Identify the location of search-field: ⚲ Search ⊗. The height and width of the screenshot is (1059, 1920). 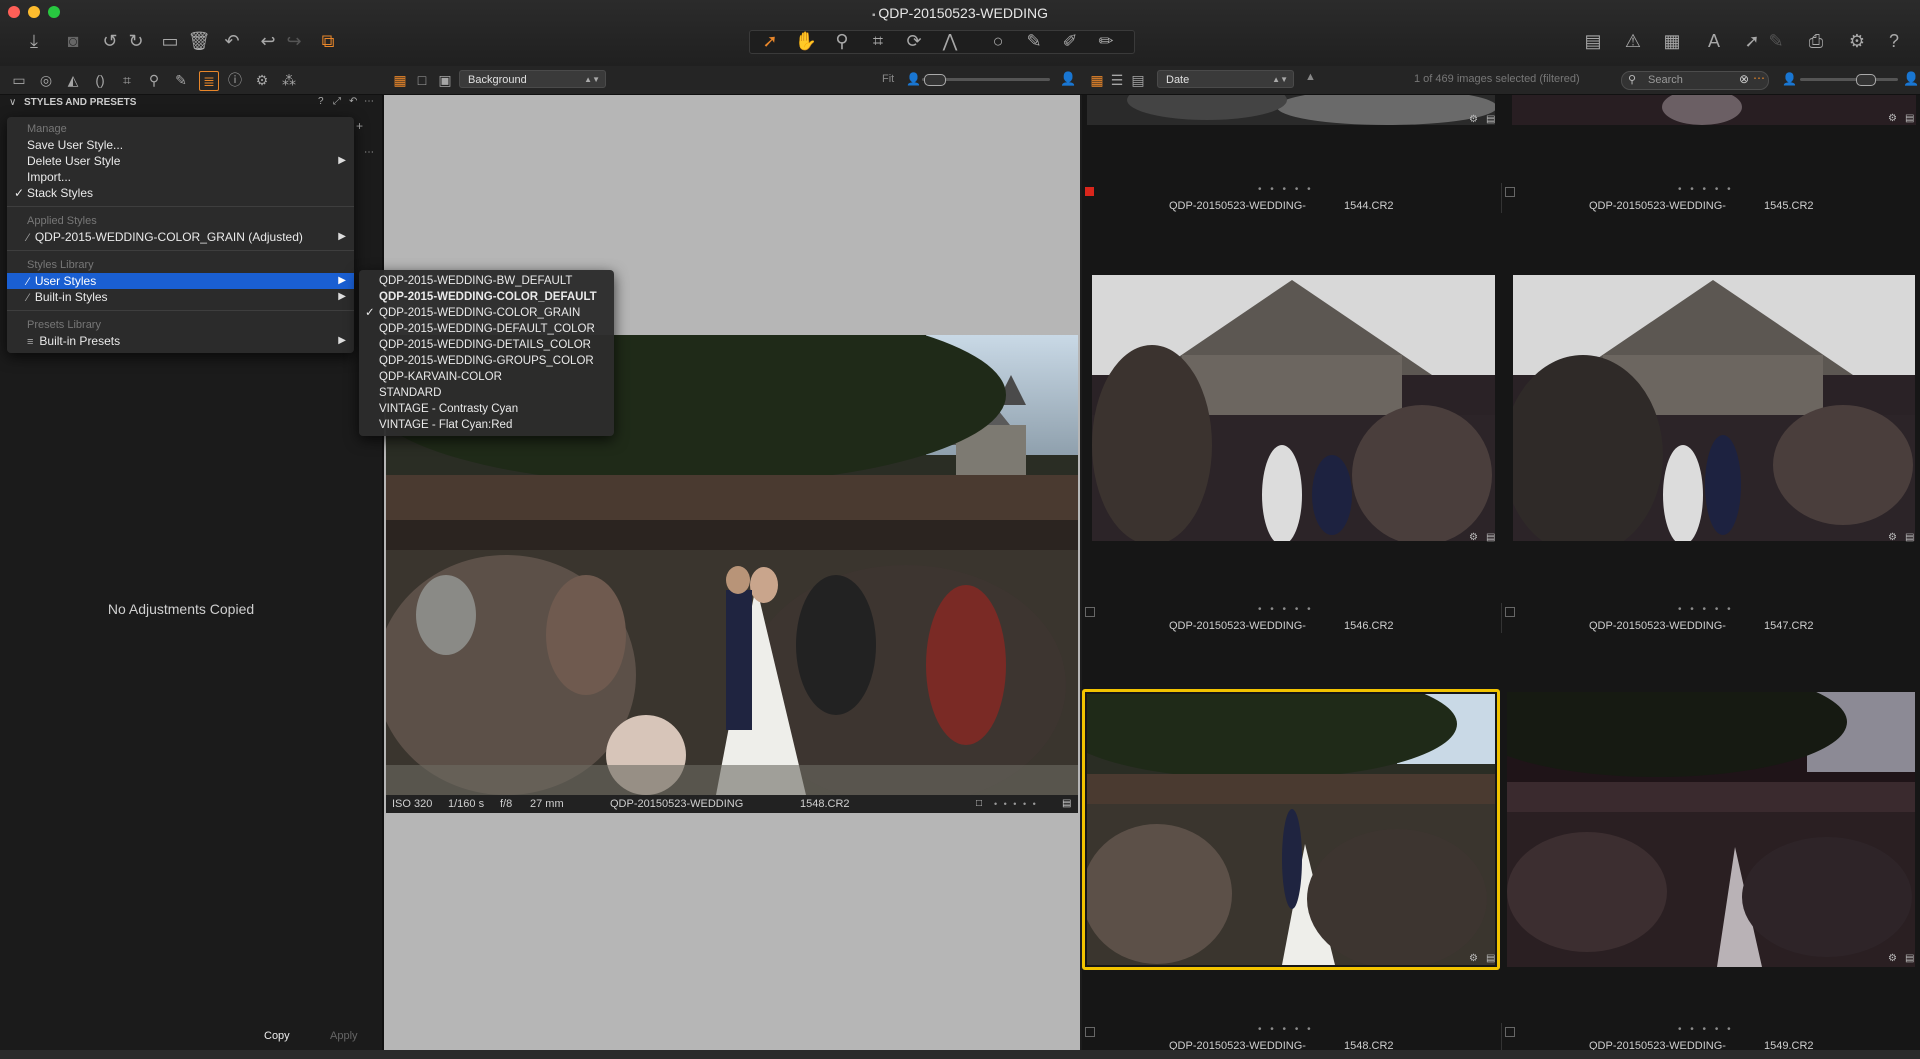
(1695, 80).